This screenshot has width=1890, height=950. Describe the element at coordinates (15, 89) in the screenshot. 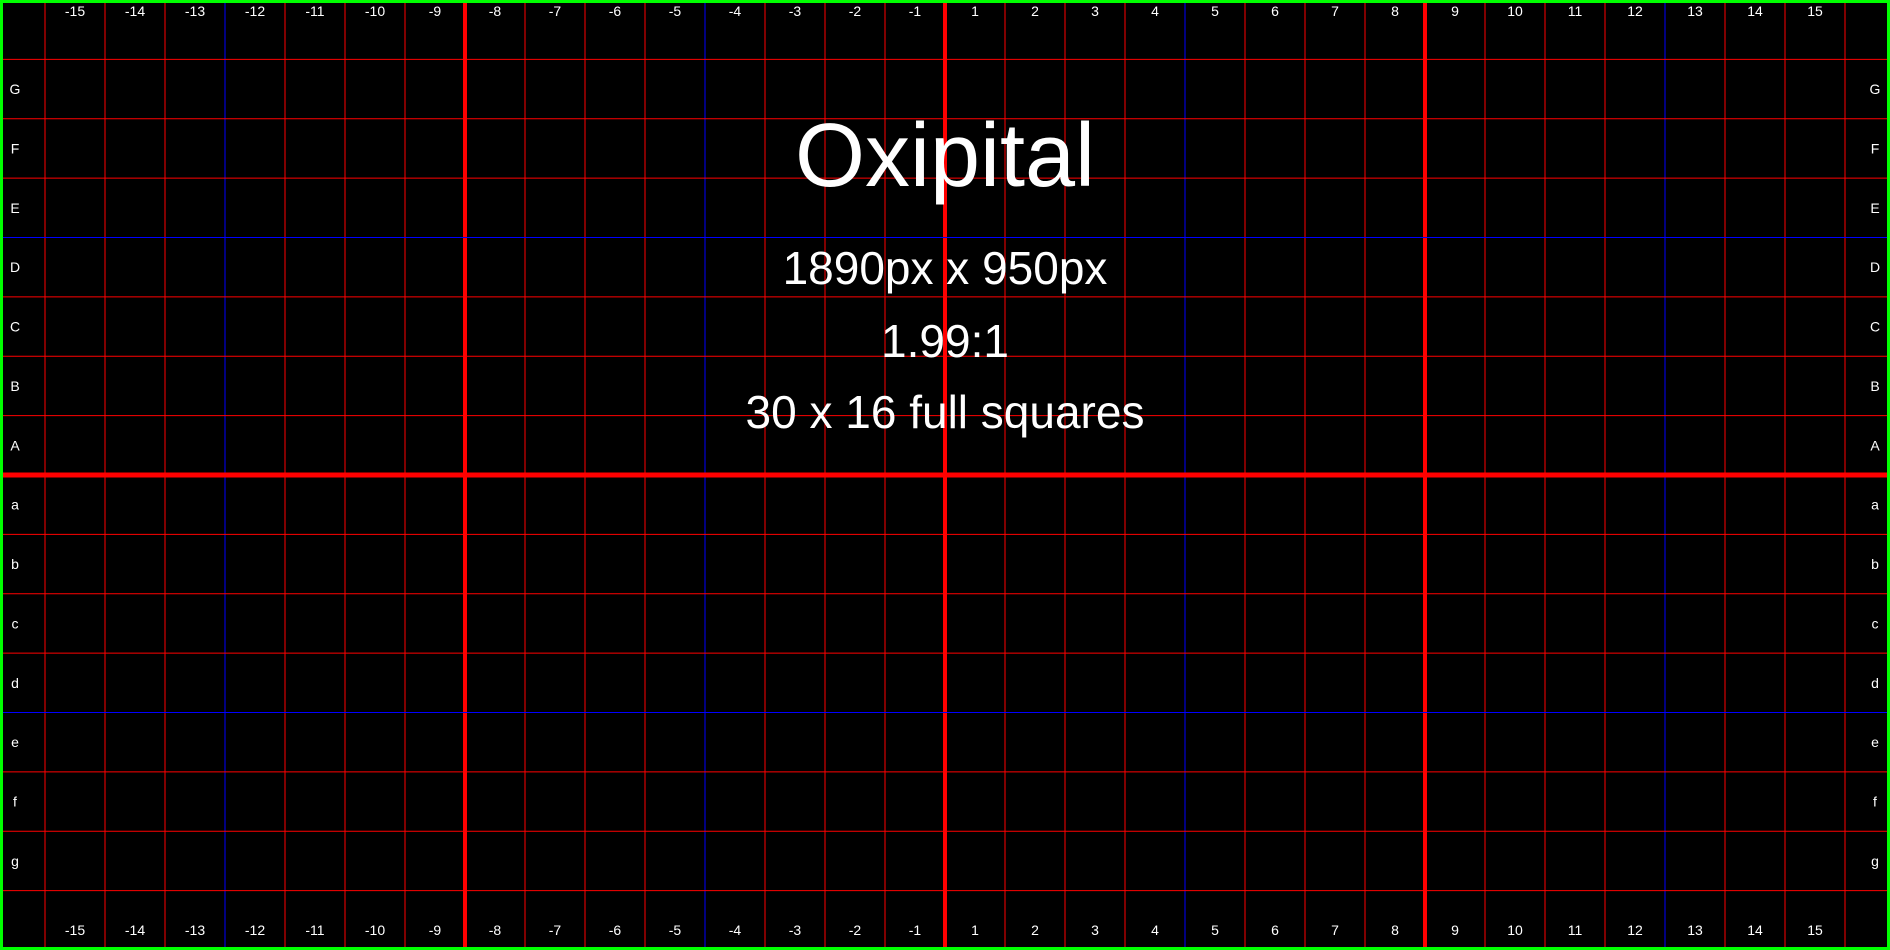

I see `row-label-left: G` at that location.